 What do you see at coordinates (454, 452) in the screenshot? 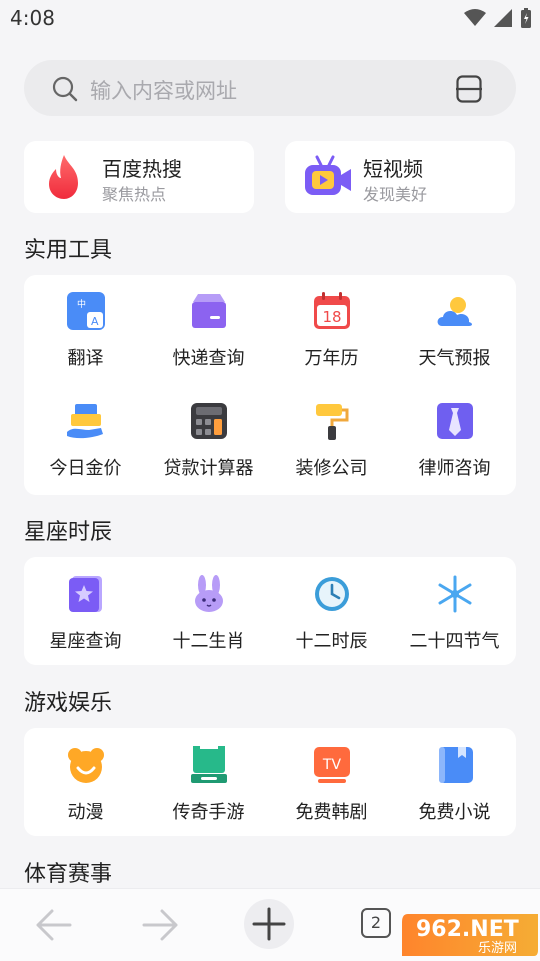
I see `tool-lawyer: 律师咨询` at bounding box center [454, 452].